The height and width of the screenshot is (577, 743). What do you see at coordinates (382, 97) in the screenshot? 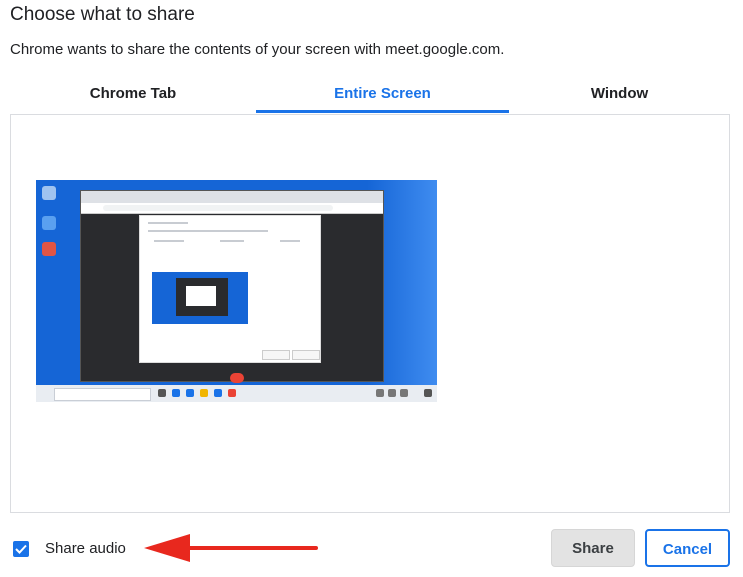
I see `tab-entire-screen: Entire Screen` at bounding box center [382, 97].